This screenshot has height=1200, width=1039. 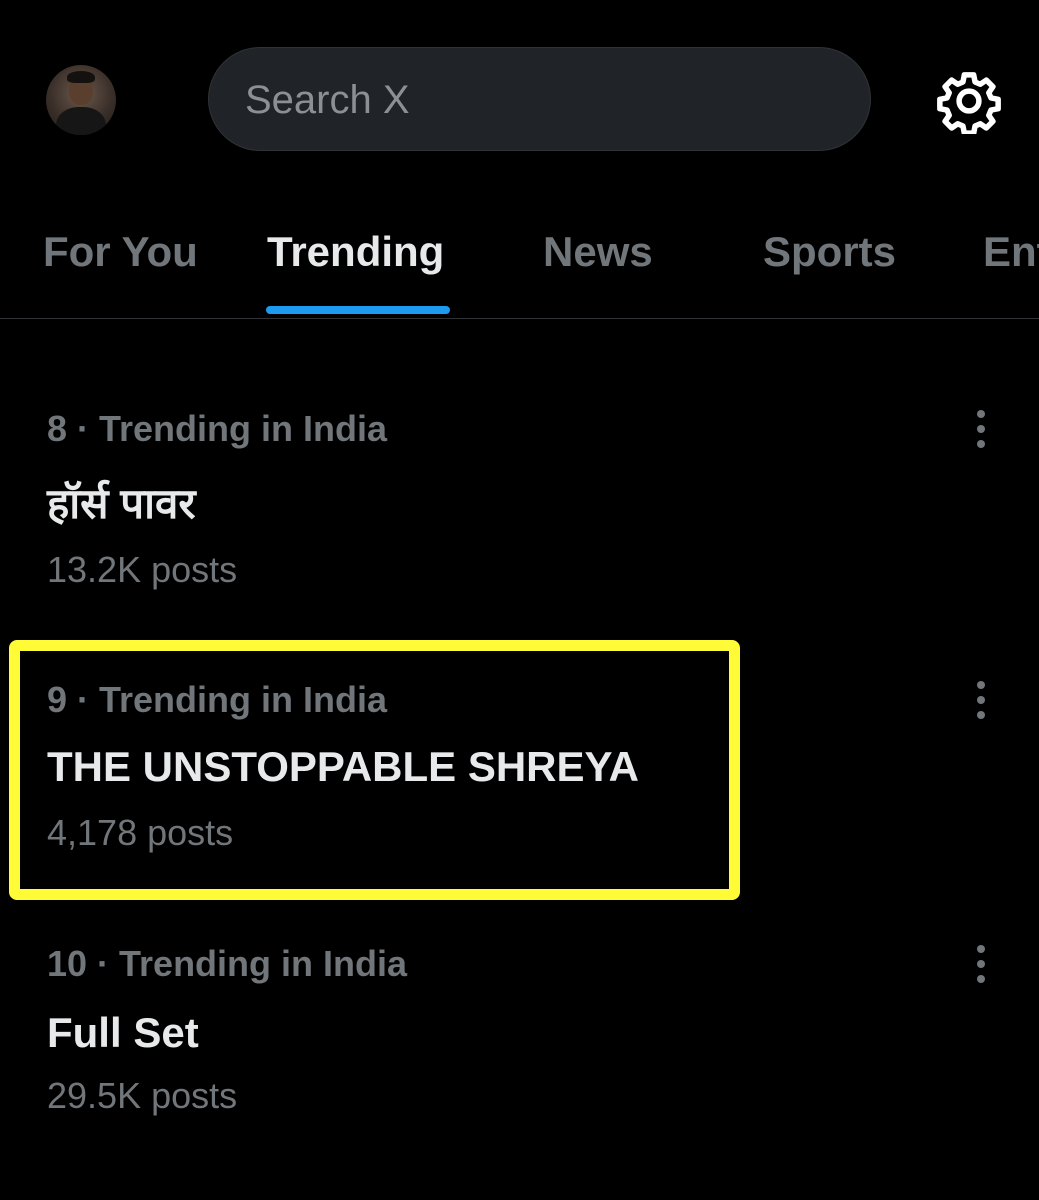 What do you see at coordinates (81, 121) in the screenshot?
I see `avatar-body` at bounding box center [81, 121].